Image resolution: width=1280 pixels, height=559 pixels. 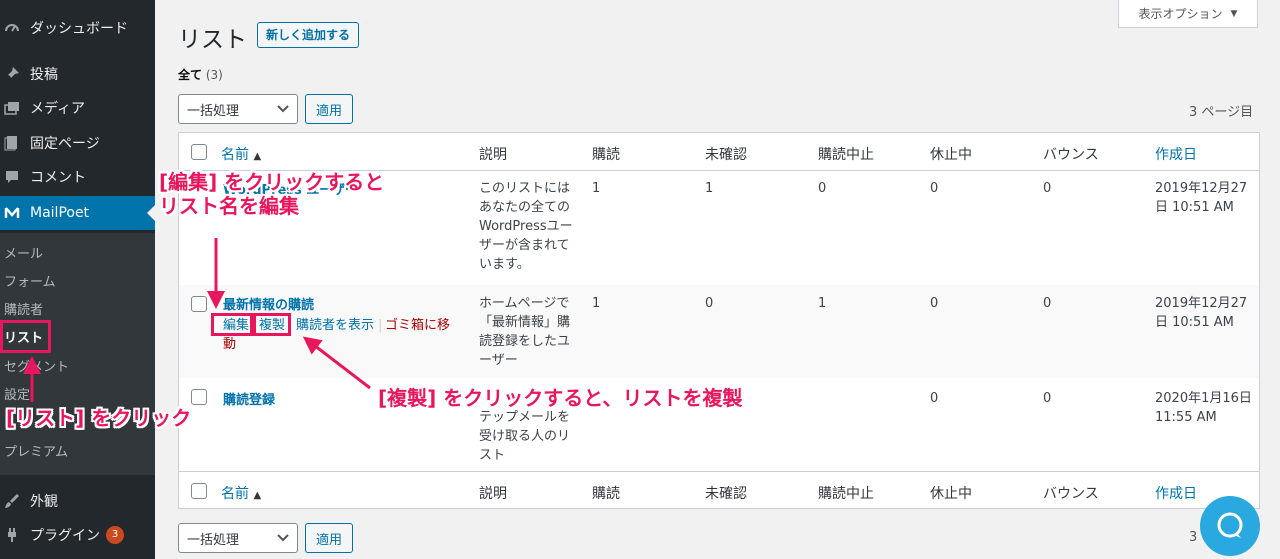 I want to click on arrow-to-duplicate, so click(x=336, y=363).